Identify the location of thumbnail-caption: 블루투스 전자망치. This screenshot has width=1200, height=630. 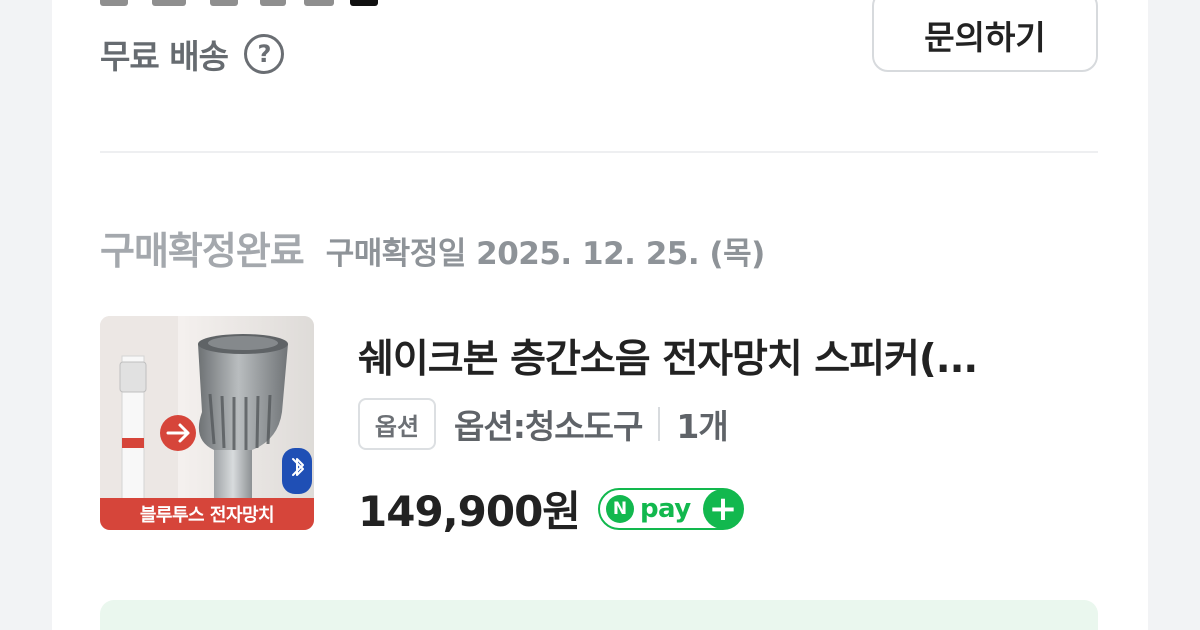
(207, 514).